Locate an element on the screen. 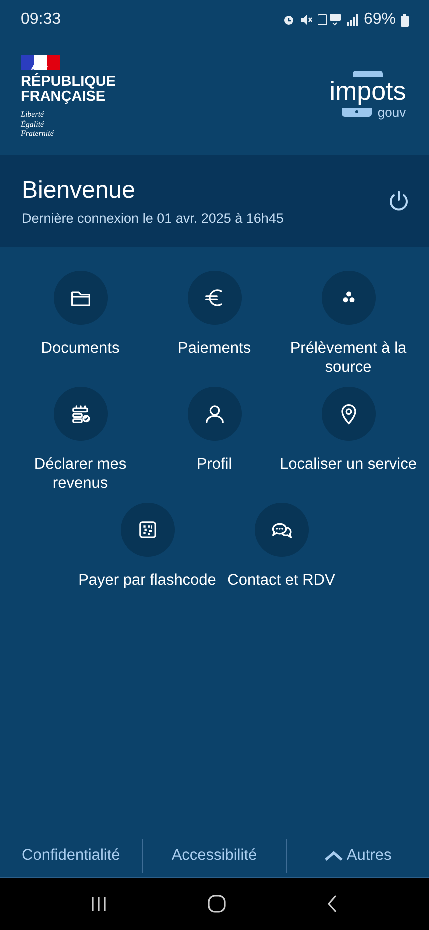 The width and height of the screenshot is (429, 930). motto-text: Fraternité is located at coordinates (38, 133).